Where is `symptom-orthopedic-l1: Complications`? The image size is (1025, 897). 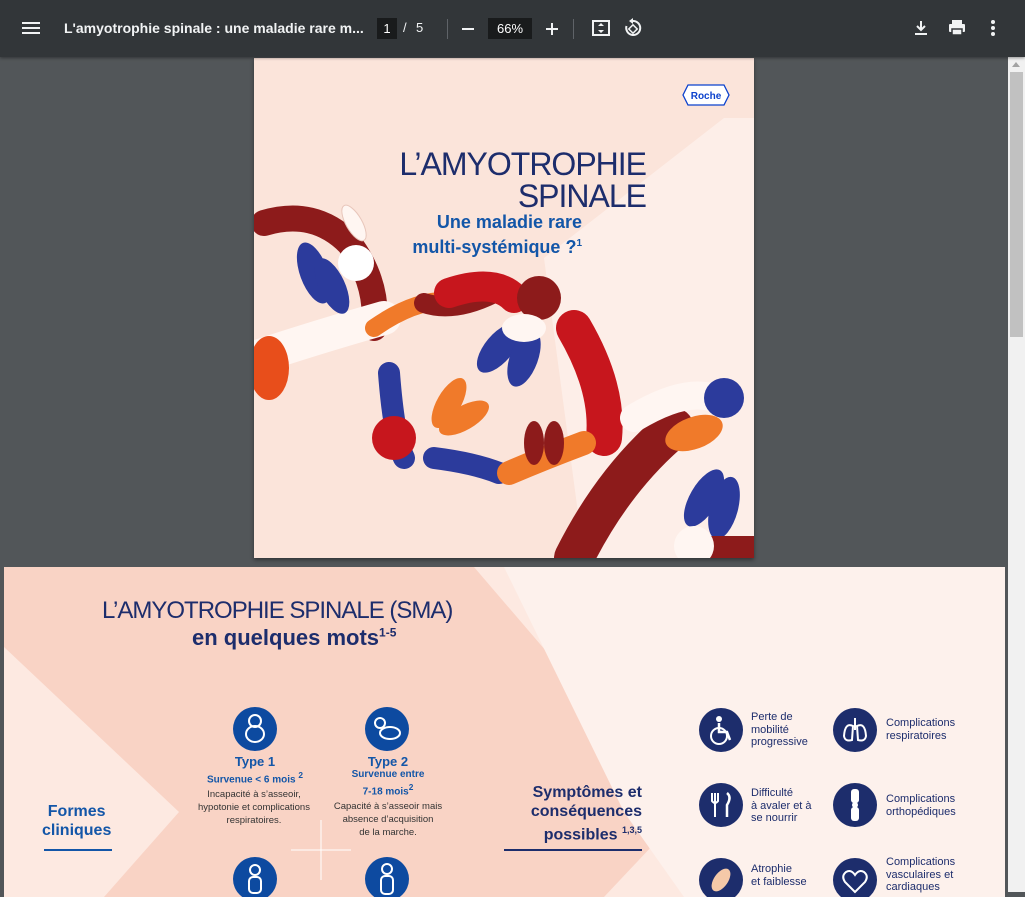 symptom-orthopedic-l1: Complications is located at coordinates (921, 799).